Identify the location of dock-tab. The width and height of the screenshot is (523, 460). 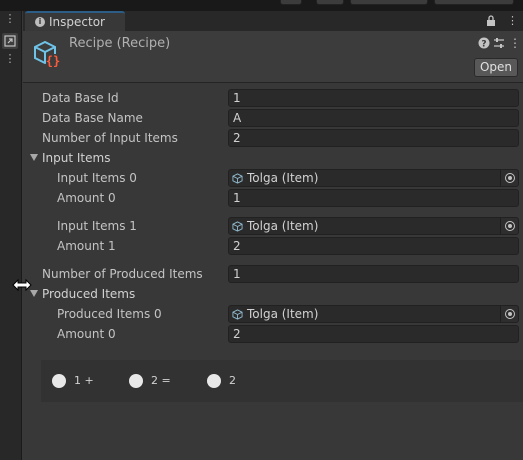
(10, 41).